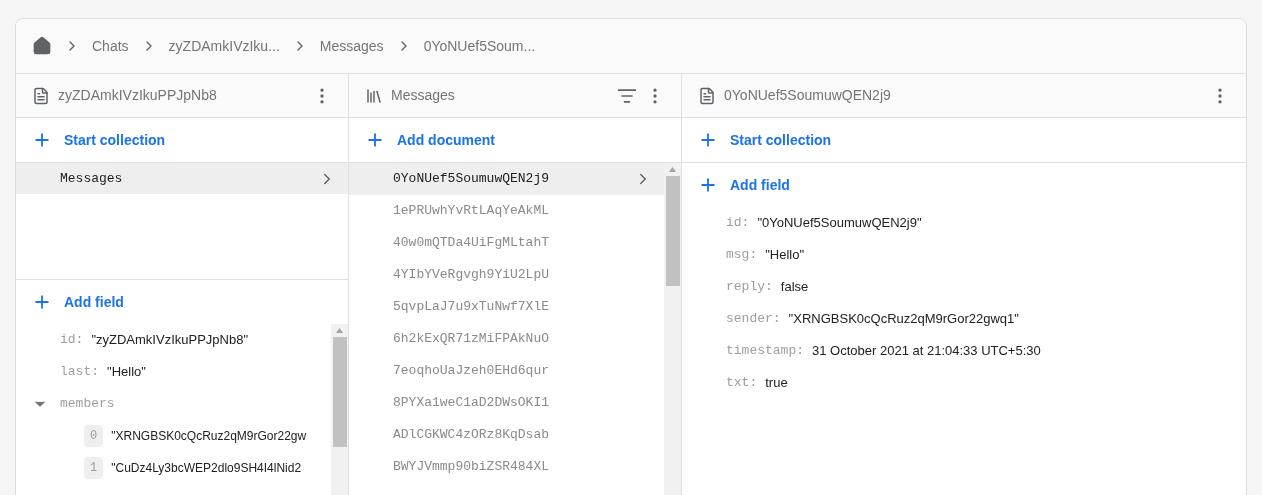 The image size is (1262, 495). Describe the element at coordinates (506, 339) in the screenshot. I see `document-row: 6h2kExQR71zMiFPAkNuO` at that location.